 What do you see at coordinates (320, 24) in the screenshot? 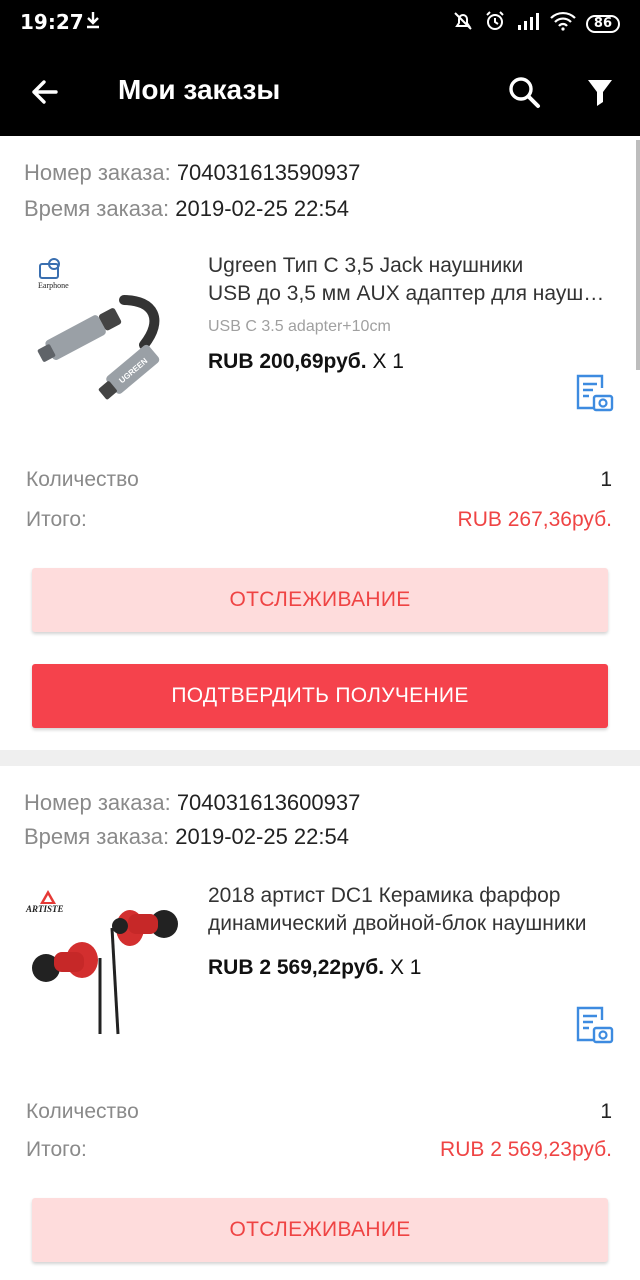
I see `status-bar: 19:27 86` at bounding box center [320, 24].